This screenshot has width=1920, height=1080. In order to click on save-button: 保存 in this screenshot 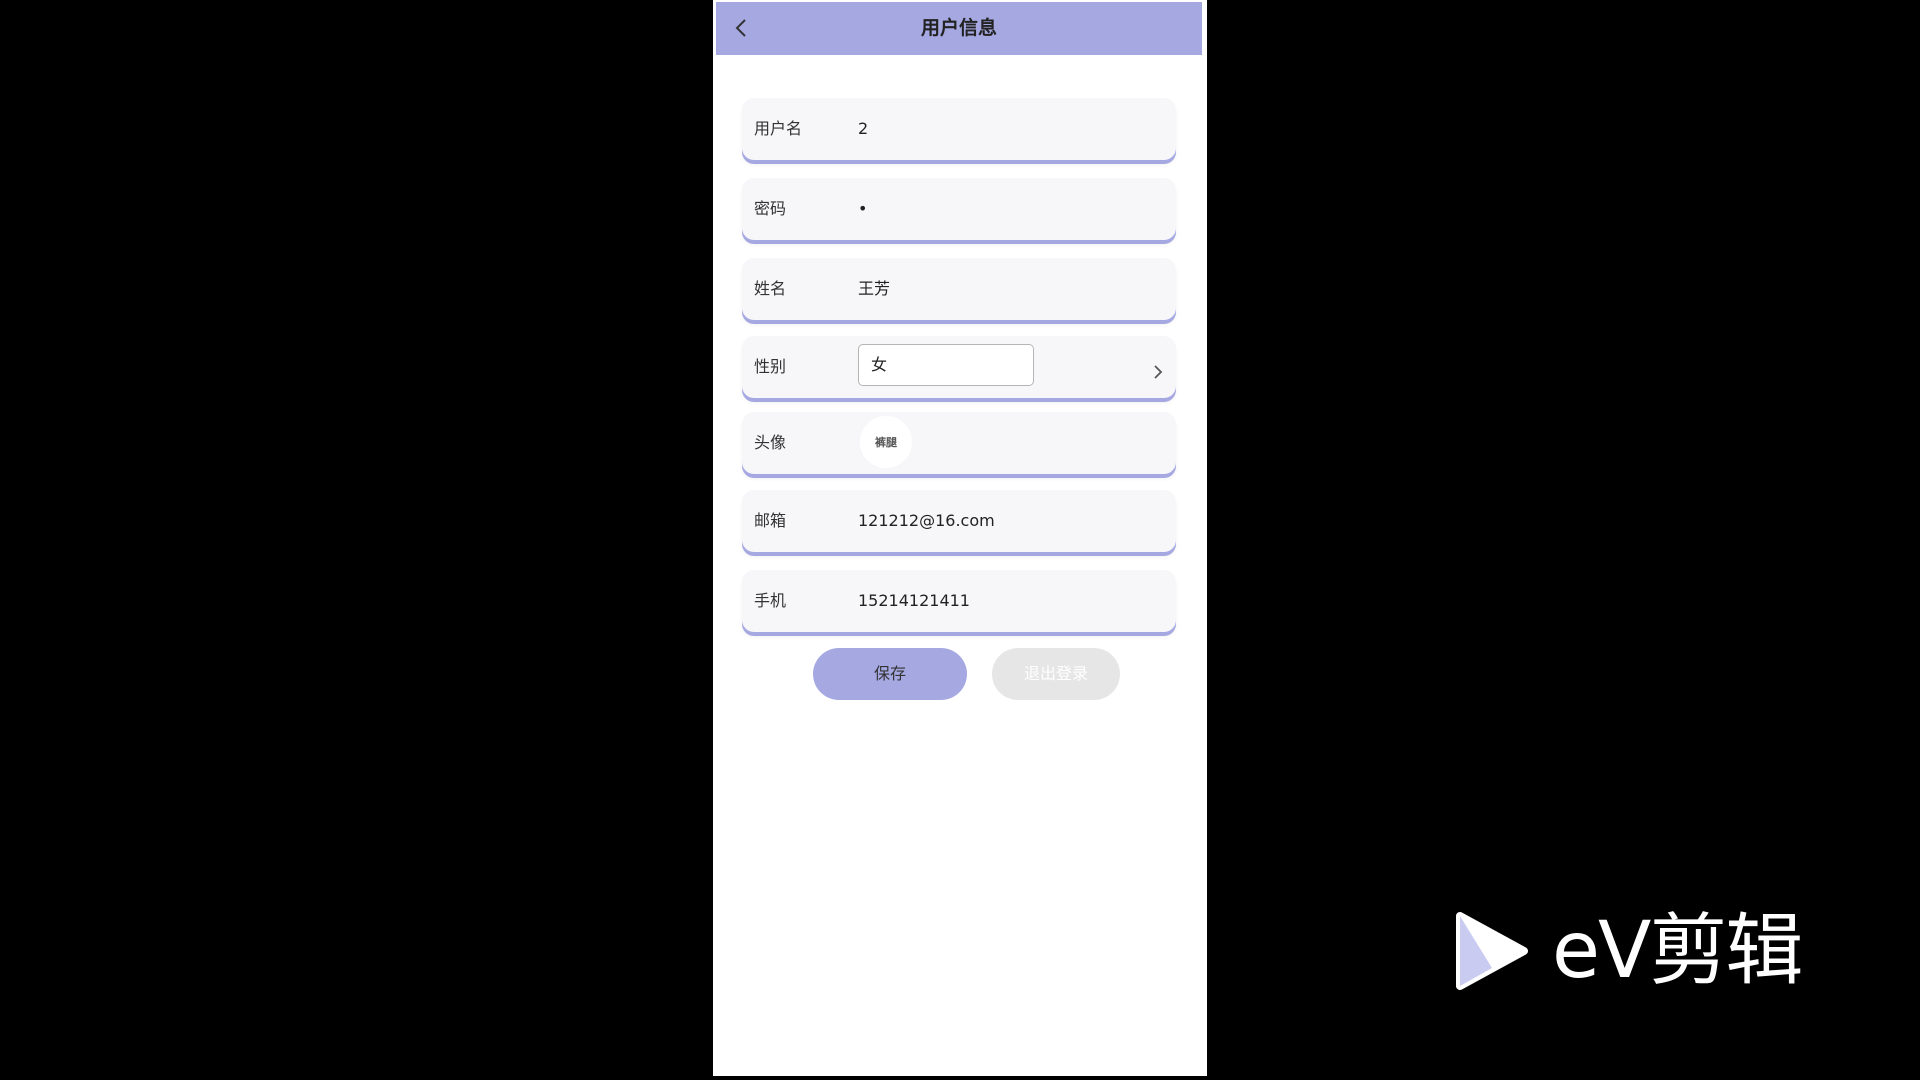, I will do `click(890, 674)`.